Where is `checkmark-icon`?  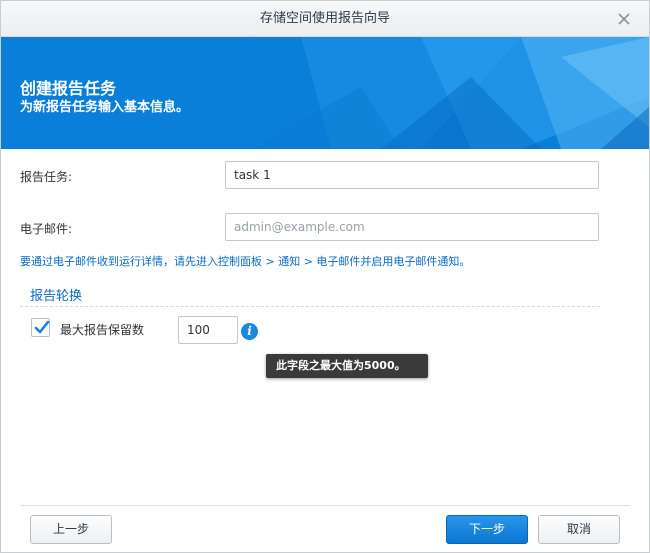 checkmark-icon is located at coordinates (42, 327).